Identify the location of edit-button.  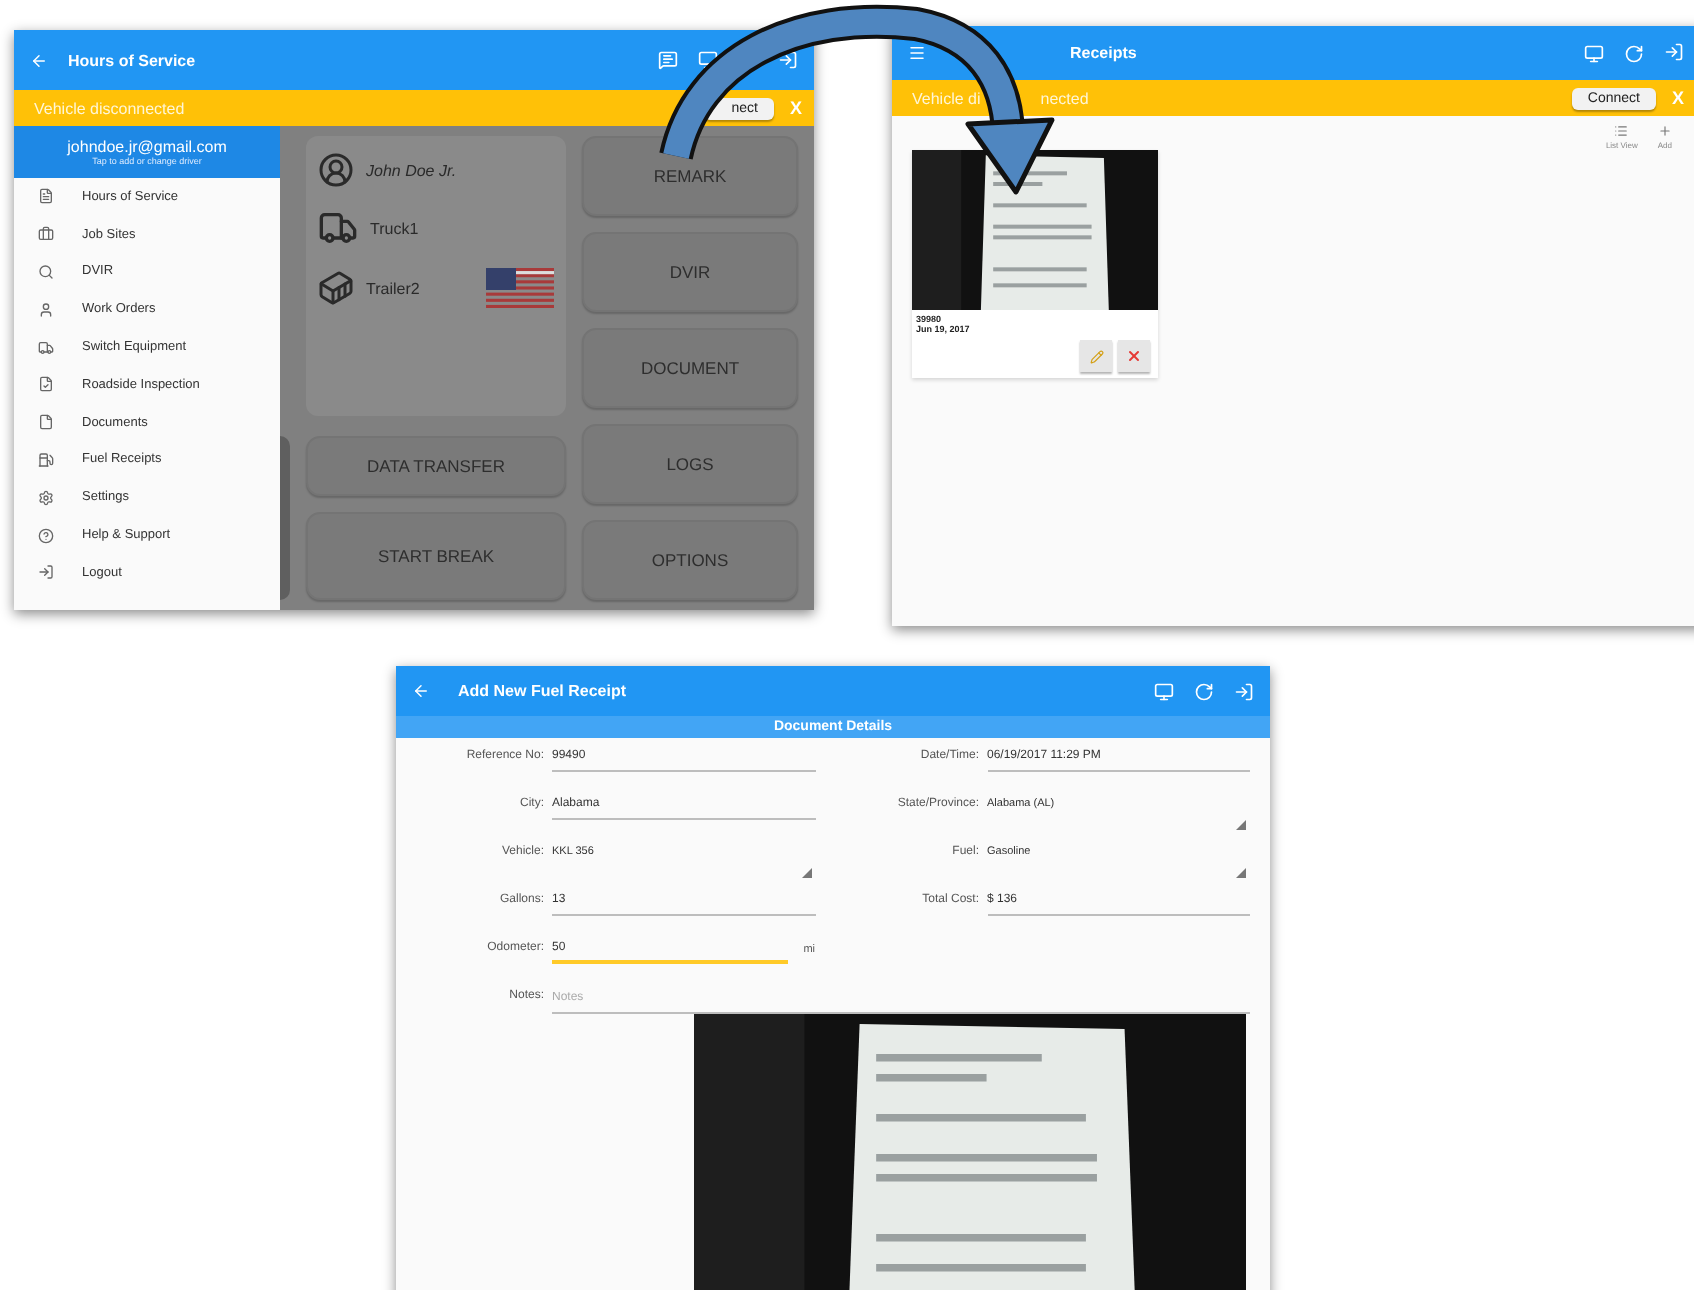
(1096, 356).